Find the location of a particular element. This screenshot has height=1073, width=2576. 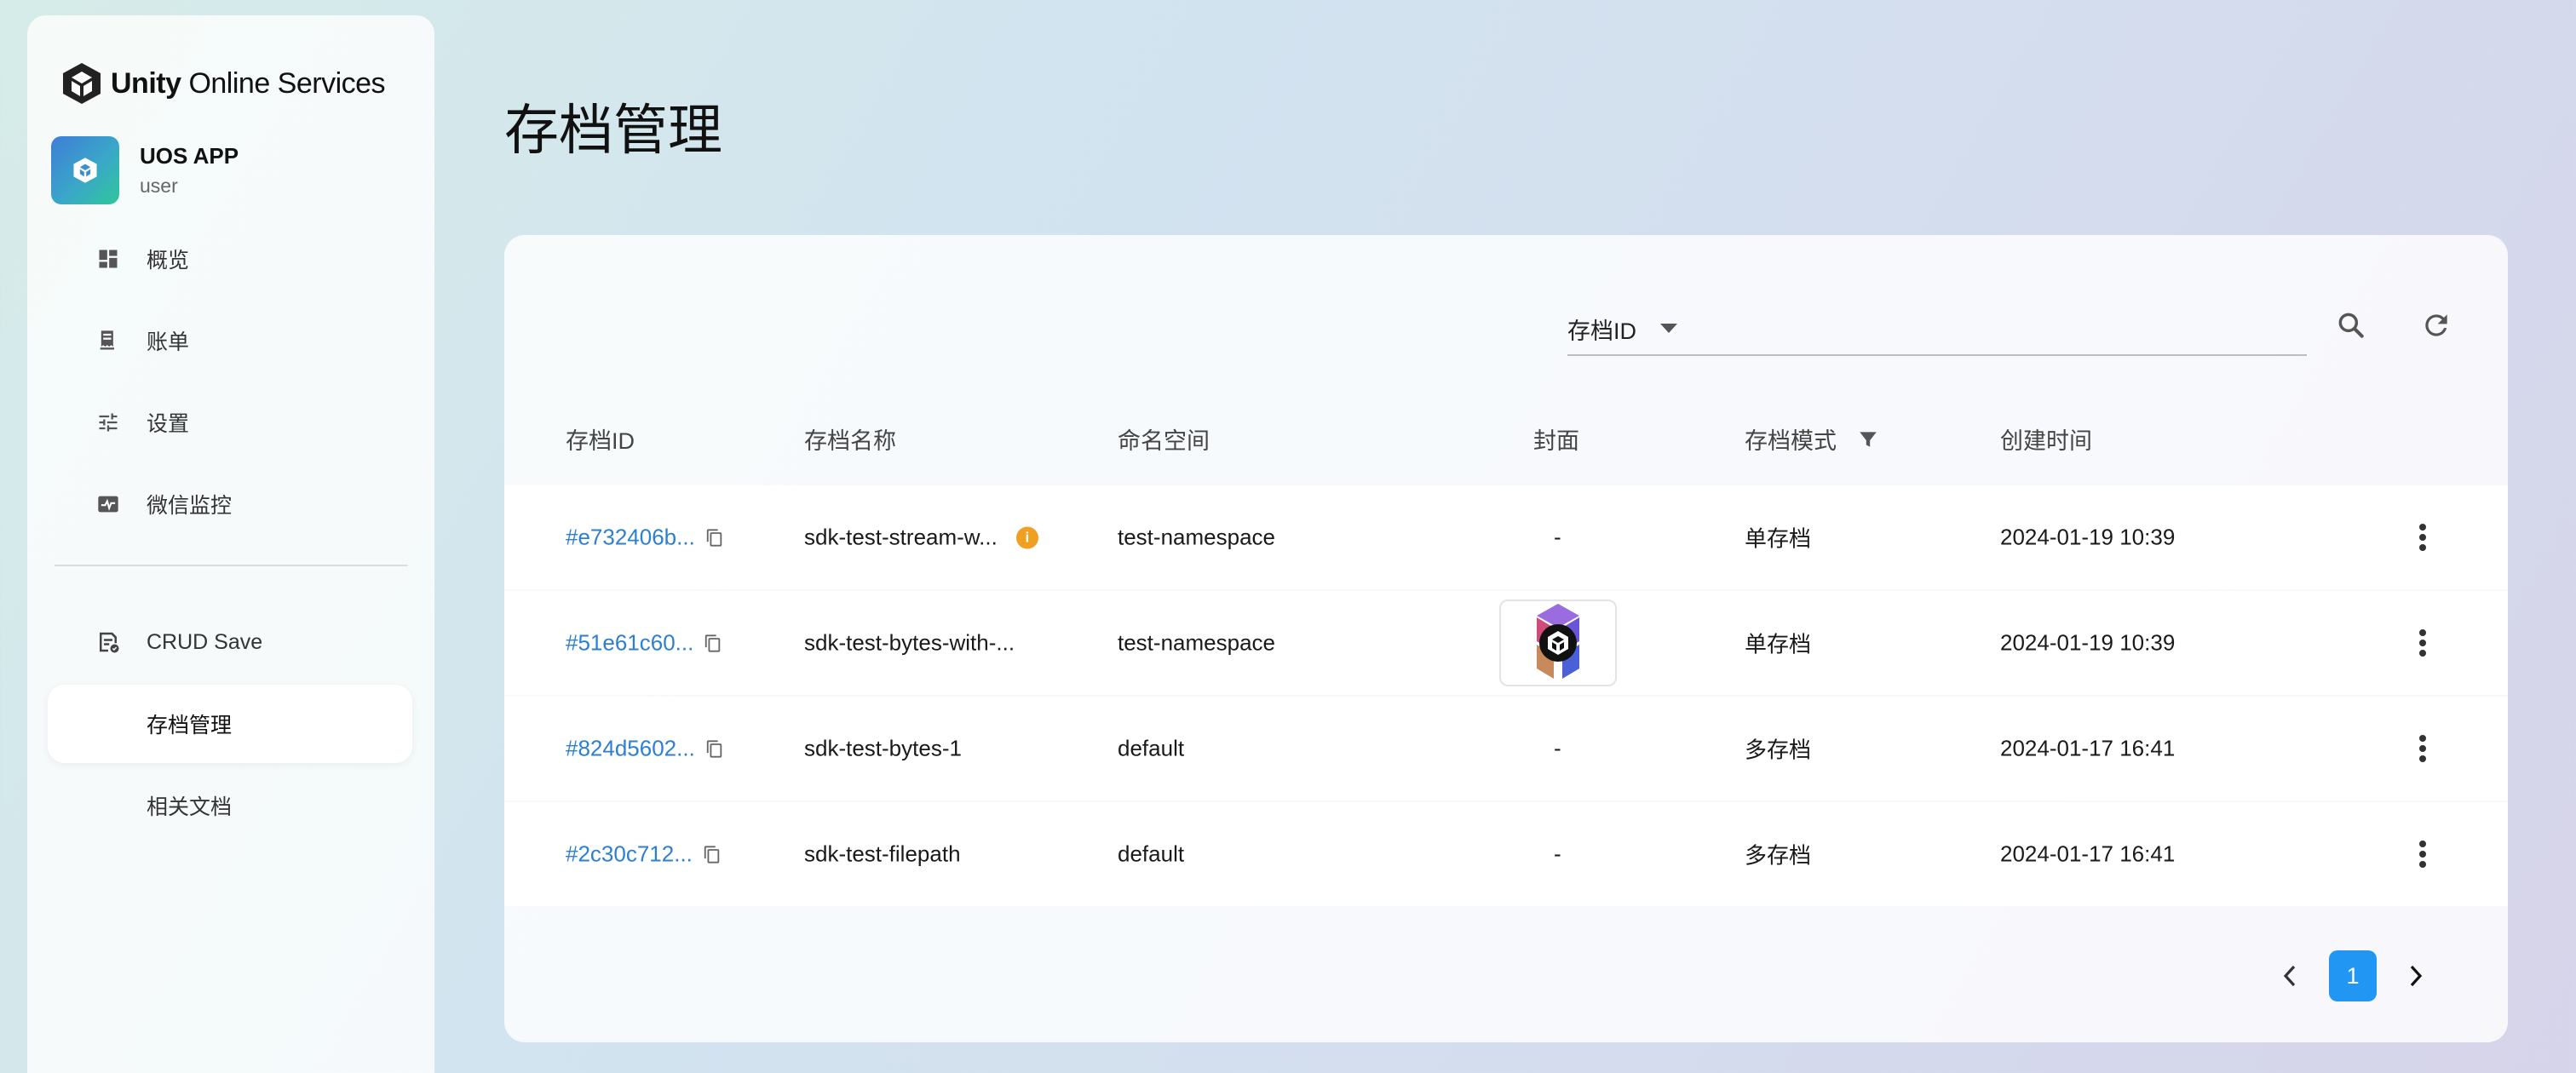

unity-cube-cover-image is located at coordinates (1558, 641).